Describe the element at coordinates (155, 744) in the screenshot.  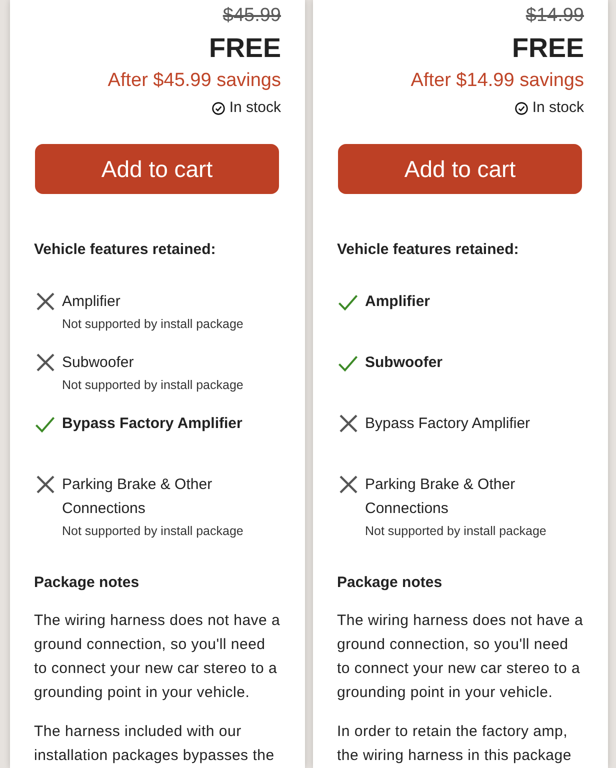
I see `note-paragraph: The harness included with our installation packages bypasses the` at that location.